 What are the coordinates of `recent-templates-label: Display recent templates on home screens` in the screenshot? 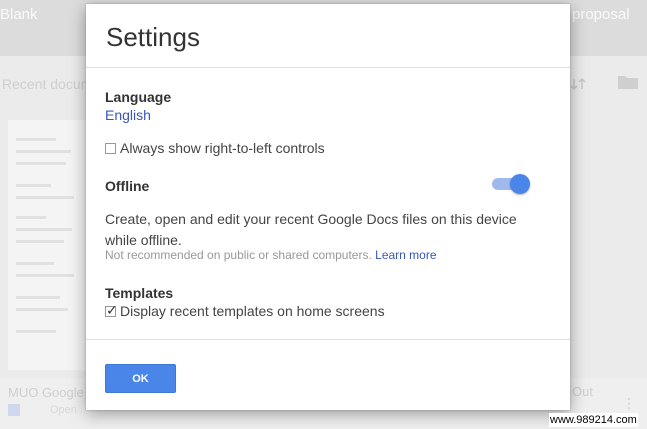 It's located at (252, 311).